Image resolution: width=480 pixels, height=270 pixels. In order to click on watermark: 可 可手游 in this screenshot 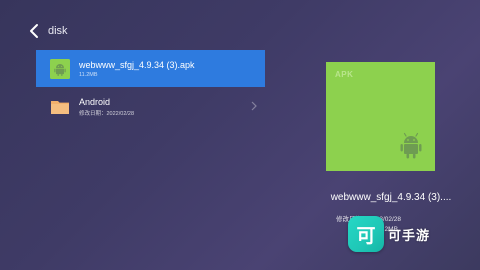, I will do `click(389, 234)`.